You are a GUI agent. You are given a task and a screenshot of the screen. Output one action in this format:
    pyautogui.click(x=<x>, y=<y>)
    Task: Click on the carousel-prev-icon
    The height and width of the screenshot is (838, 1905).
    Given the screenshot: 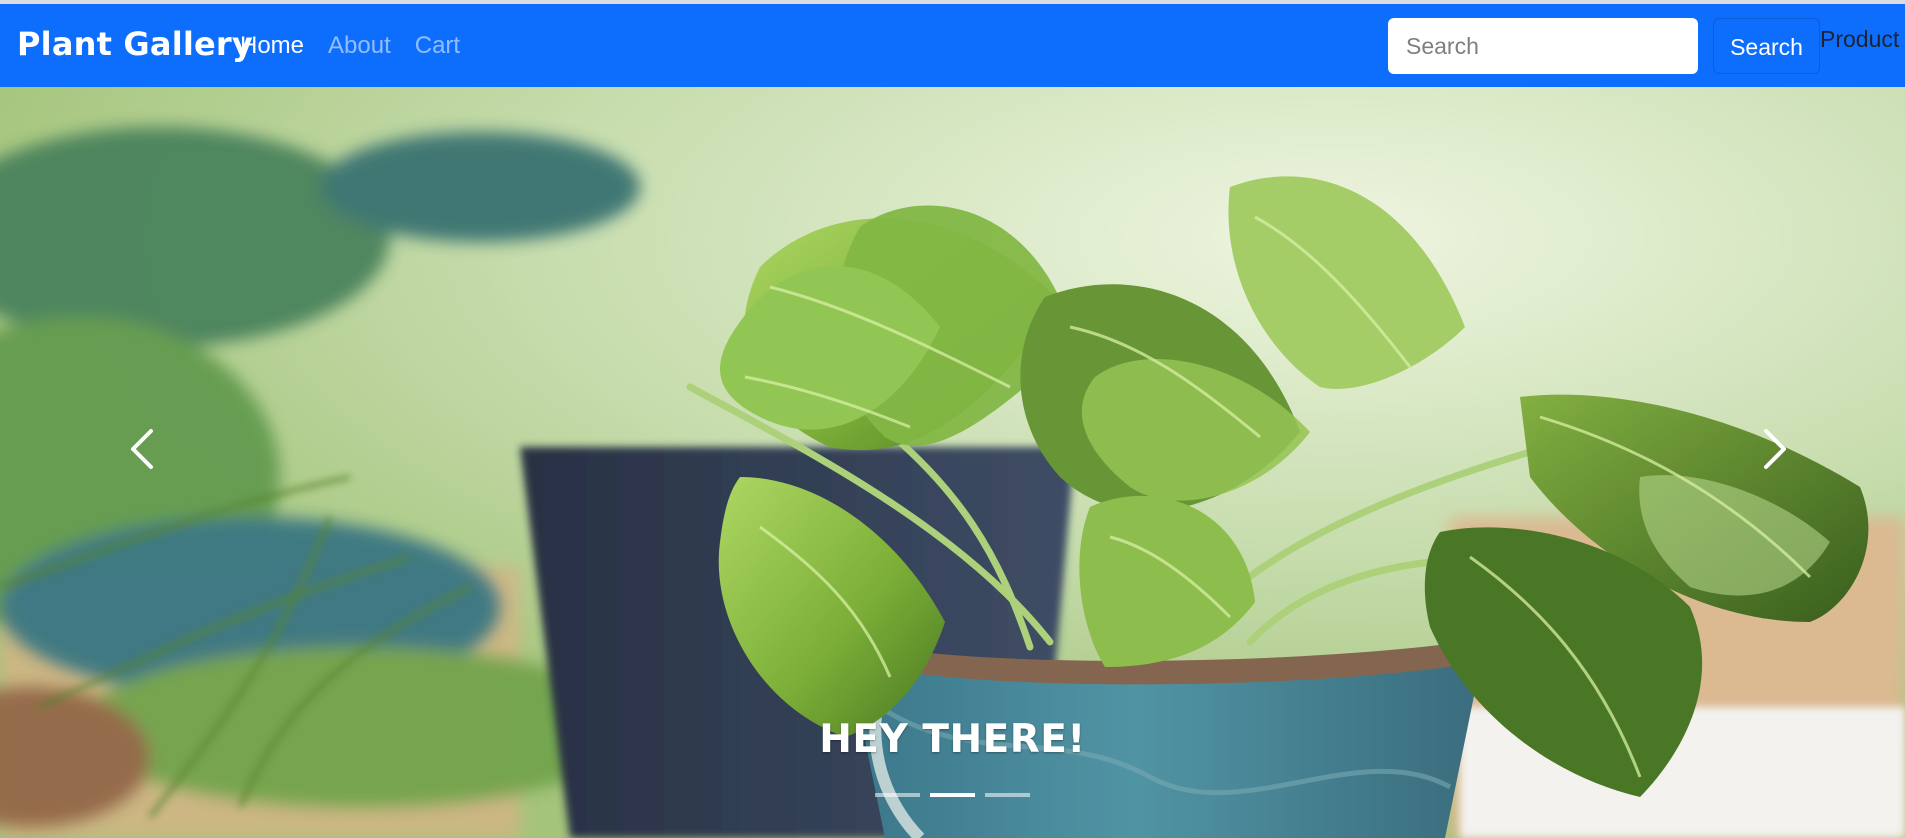 What is the action you would take?
    pyautogui.click(x=143, y=449)
    